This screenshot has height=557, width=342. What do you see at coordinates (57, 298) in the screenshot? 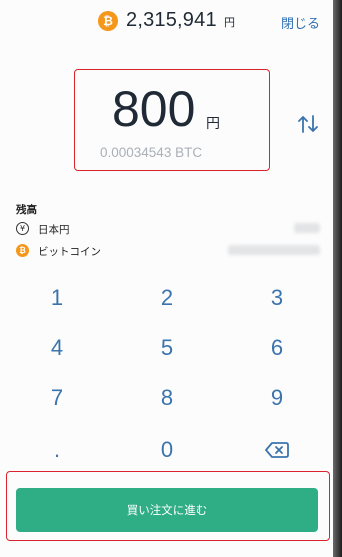
I see `key-1: 1` at bounding box center [57, 298].